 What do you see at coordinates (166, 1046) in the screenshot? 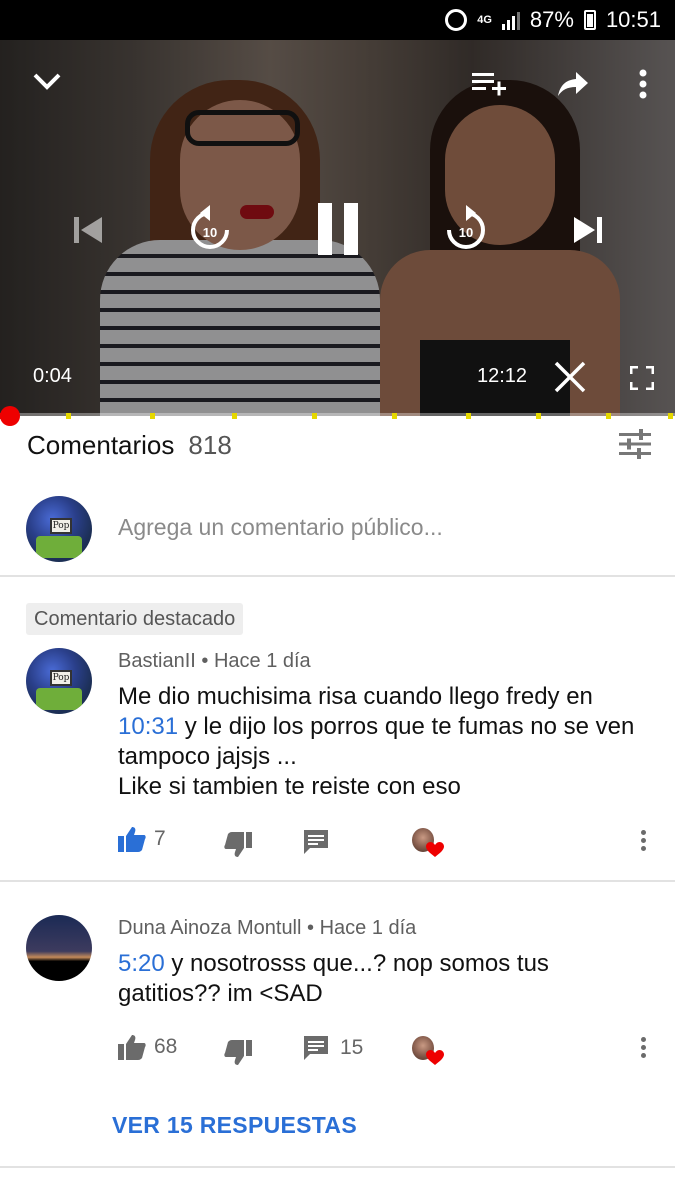
I see `like-count: 68` at bounding box center [166, 1046].